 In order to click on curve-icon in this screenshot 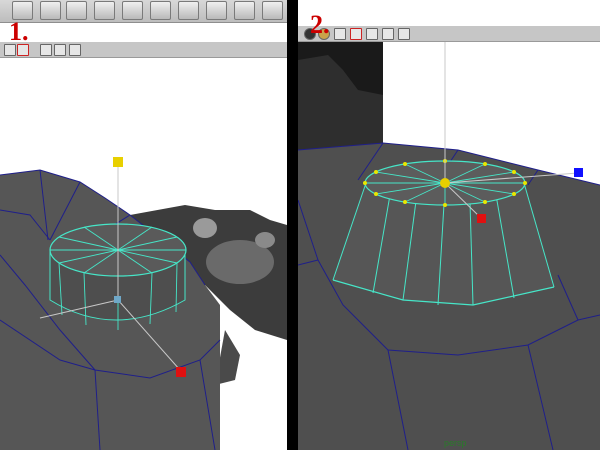, I will do `click(216, 10)`.